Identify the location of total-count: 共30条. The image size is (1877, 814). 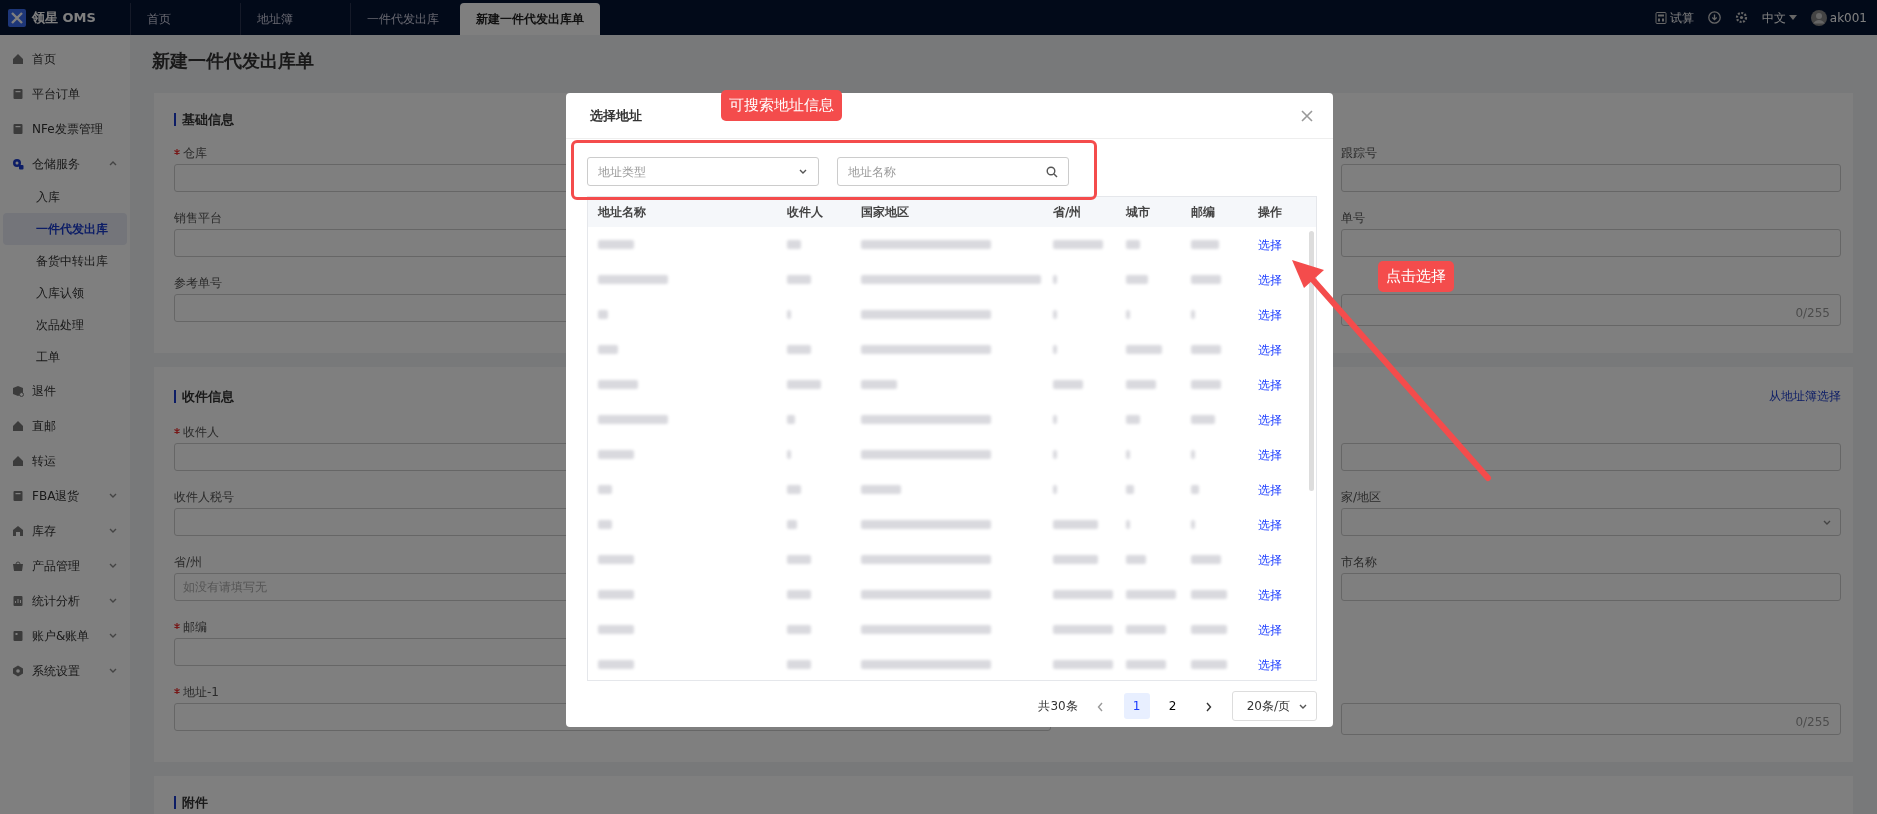
(1058, 706).